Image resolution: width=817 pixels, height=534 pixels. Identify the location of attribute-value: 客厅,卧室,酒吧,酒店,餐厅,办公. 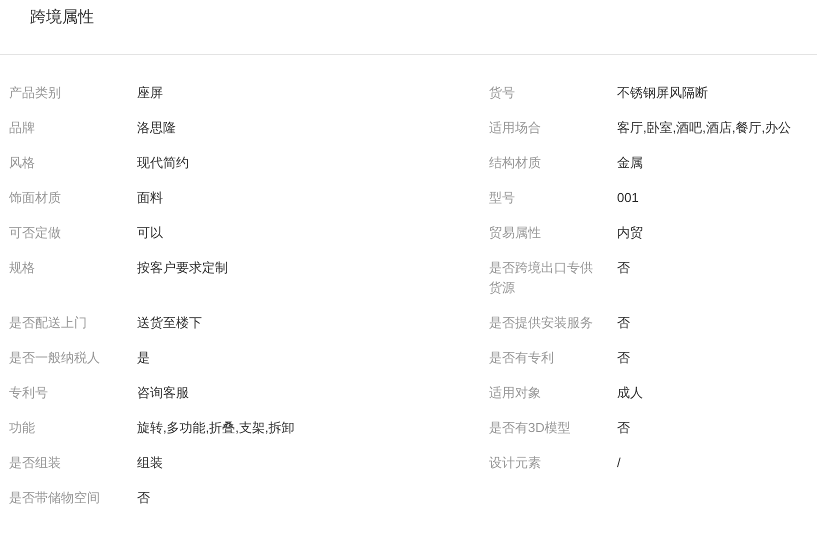
(704, 127).